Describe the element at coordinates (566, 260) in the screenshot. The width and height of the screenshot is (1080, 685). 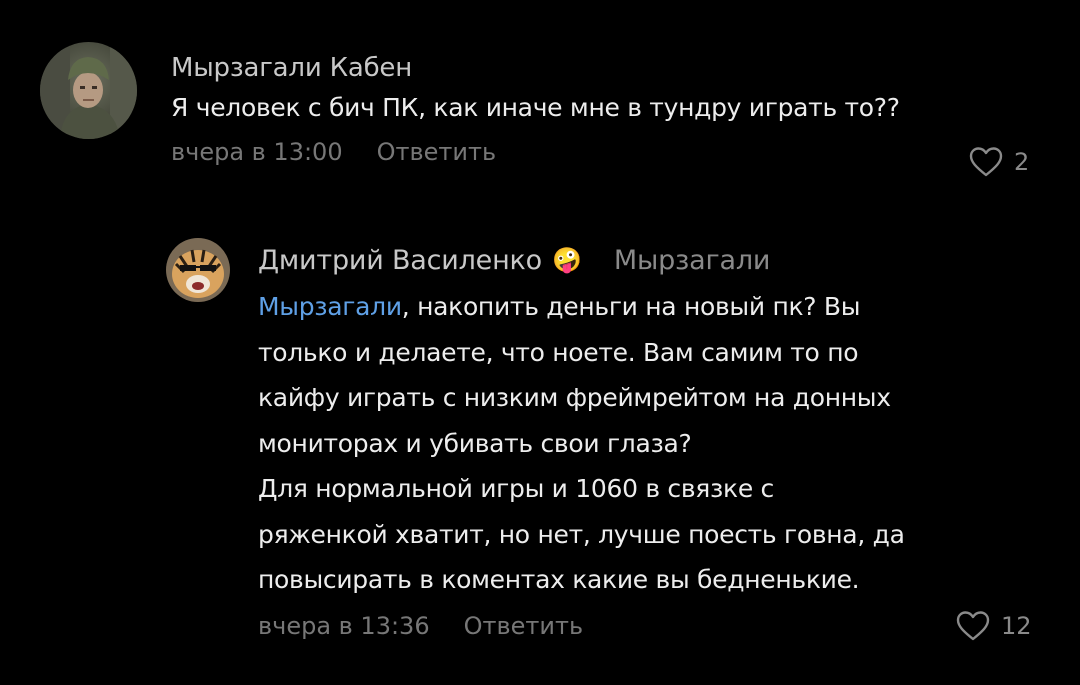
I see `author-emoji: 🤪` at that location.